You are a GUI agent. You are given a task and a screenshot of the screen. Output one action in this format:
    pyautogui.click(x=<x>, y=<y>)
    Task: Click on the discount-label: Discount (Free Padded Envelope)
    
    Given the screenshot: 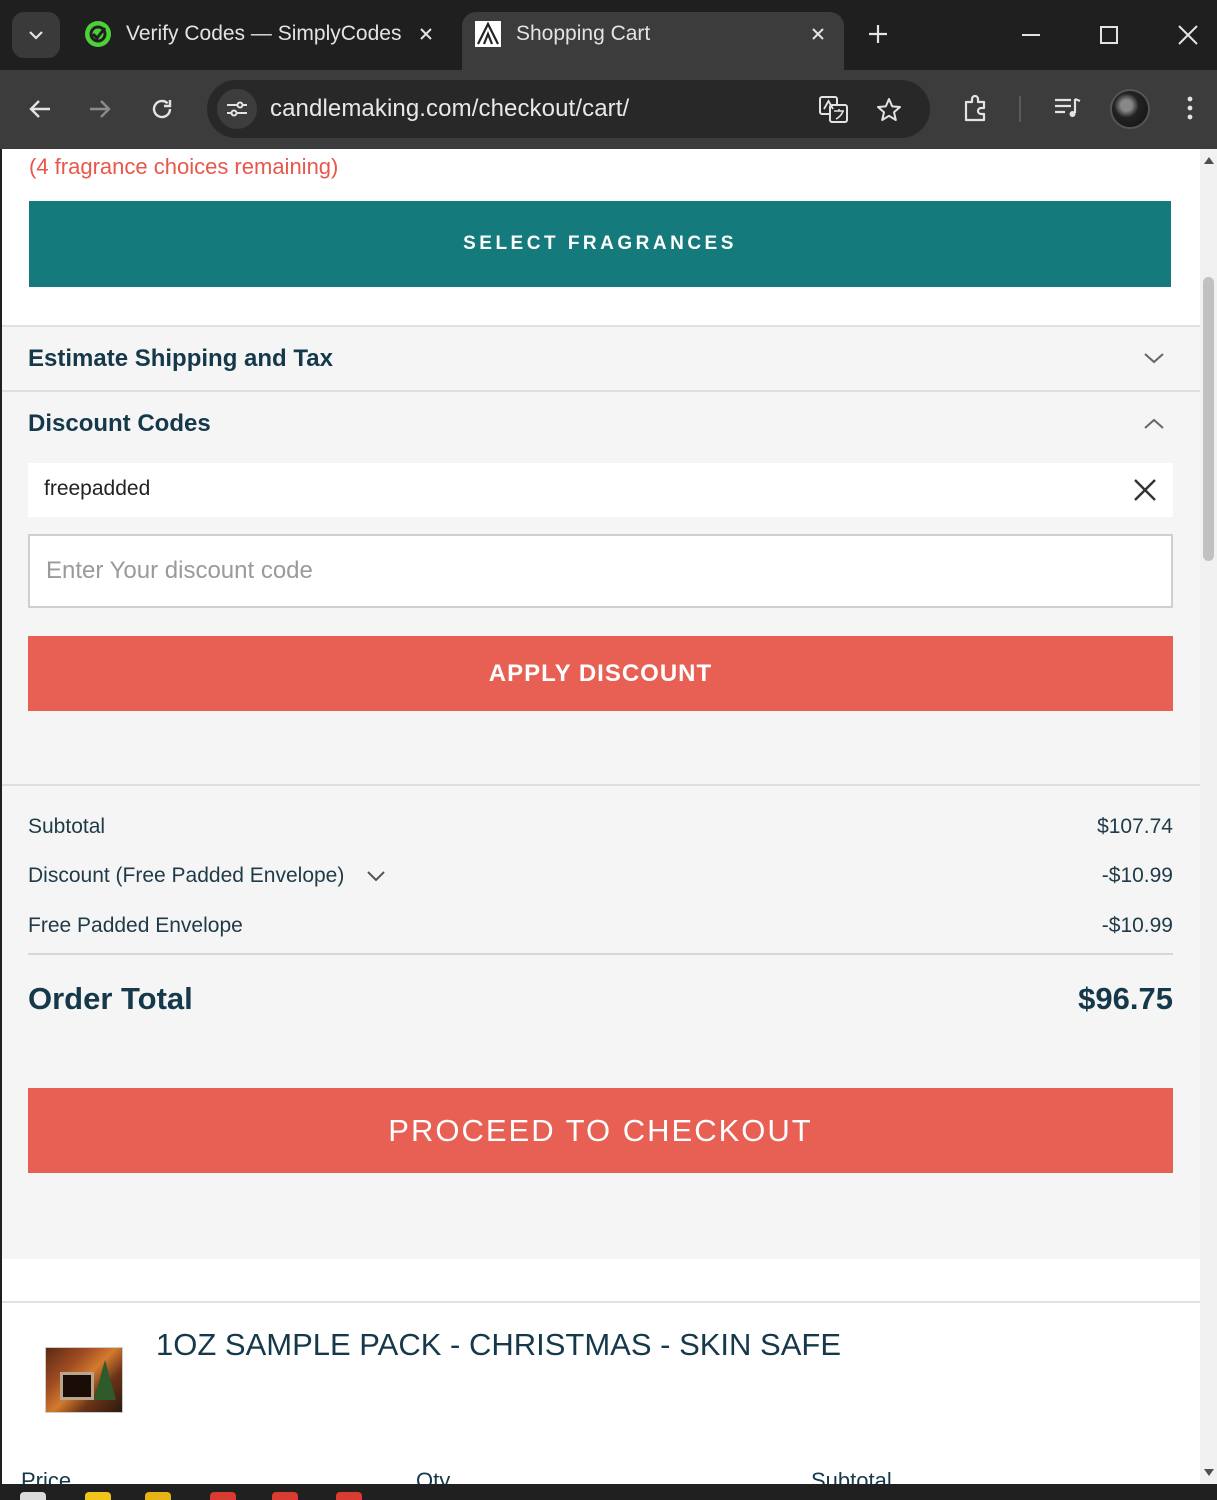 What is the action you would take?
    pyautogui.click(x=186, y=875)
    